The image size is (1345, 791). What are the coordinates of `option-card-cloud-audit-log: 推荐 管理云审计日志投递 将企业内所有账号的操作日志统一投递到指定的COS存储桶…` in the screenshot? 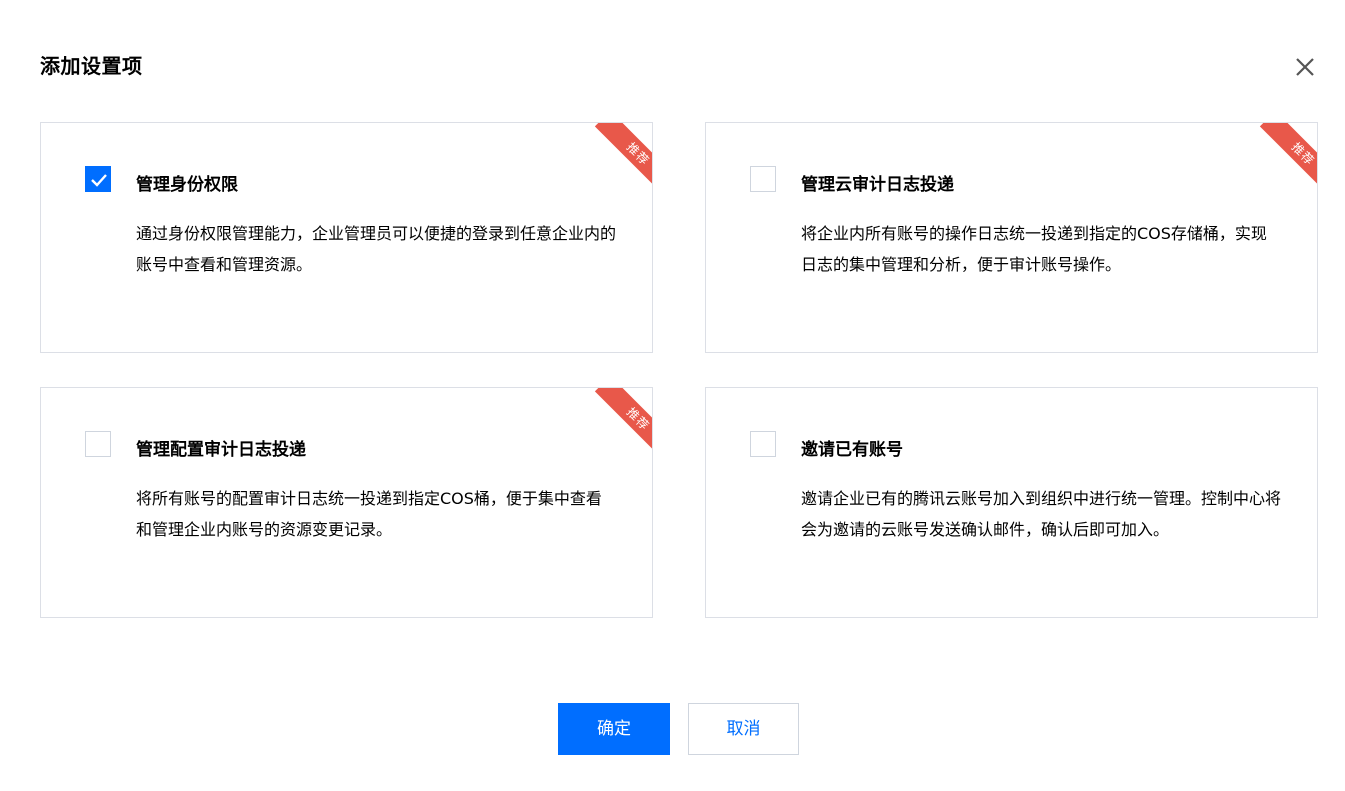 It's located at (1011, 237).